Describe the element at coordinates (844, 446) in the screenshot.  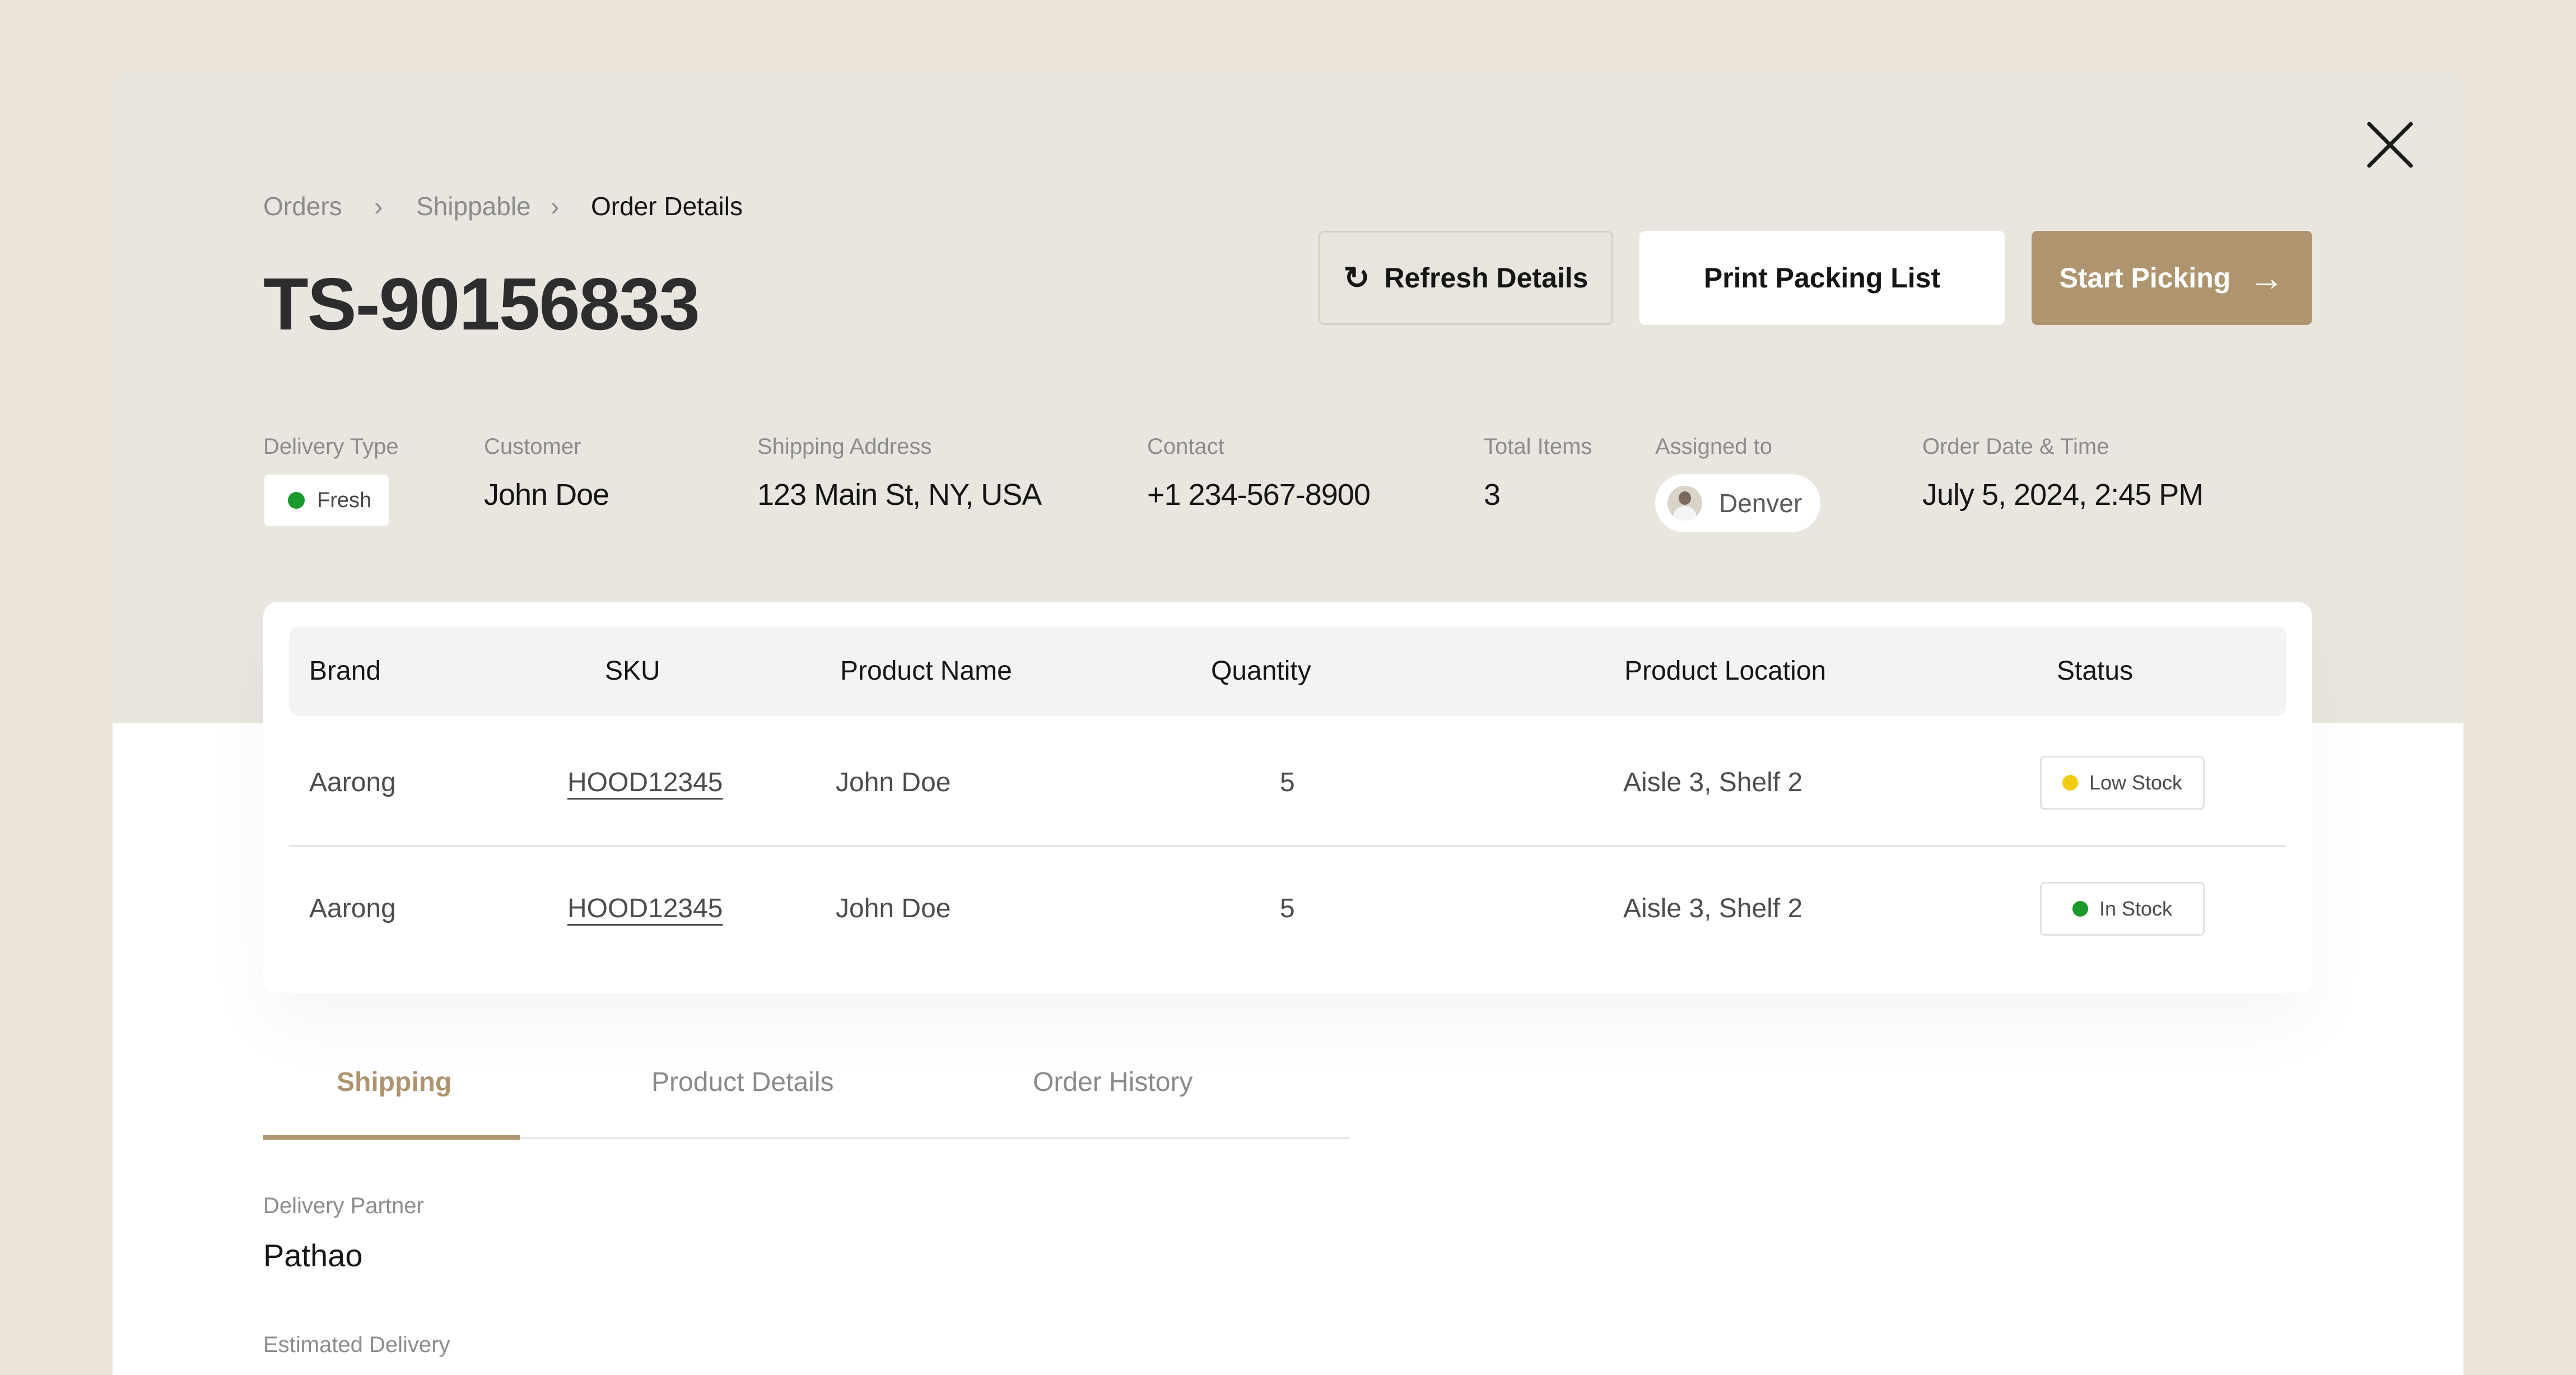
I see `shipping-address-label: Shipping Address` at that location.